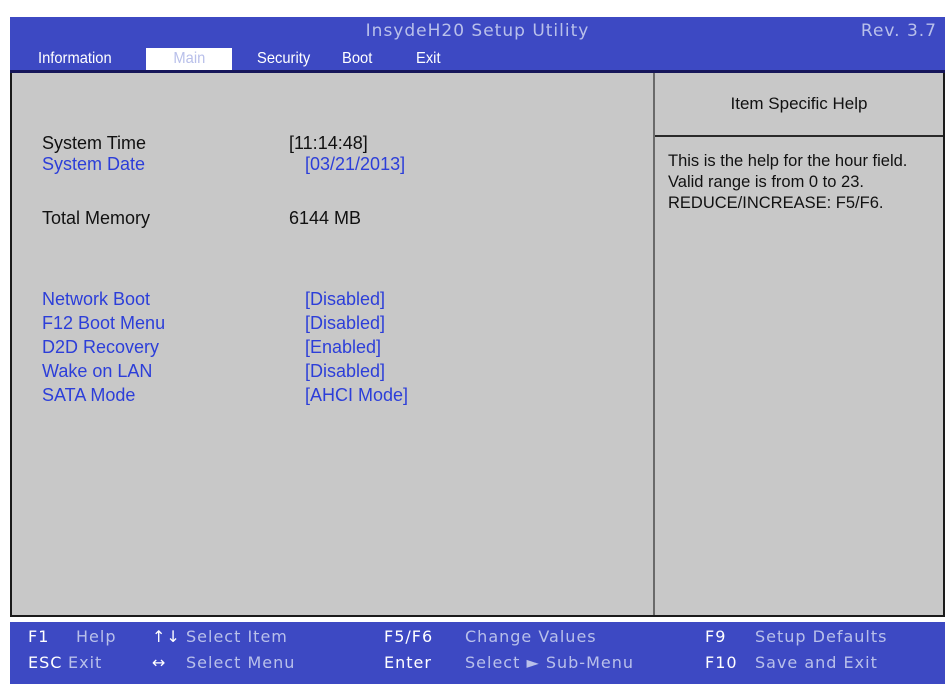  I want to click on key-f5f6: F5/F6, so click(409, 636).